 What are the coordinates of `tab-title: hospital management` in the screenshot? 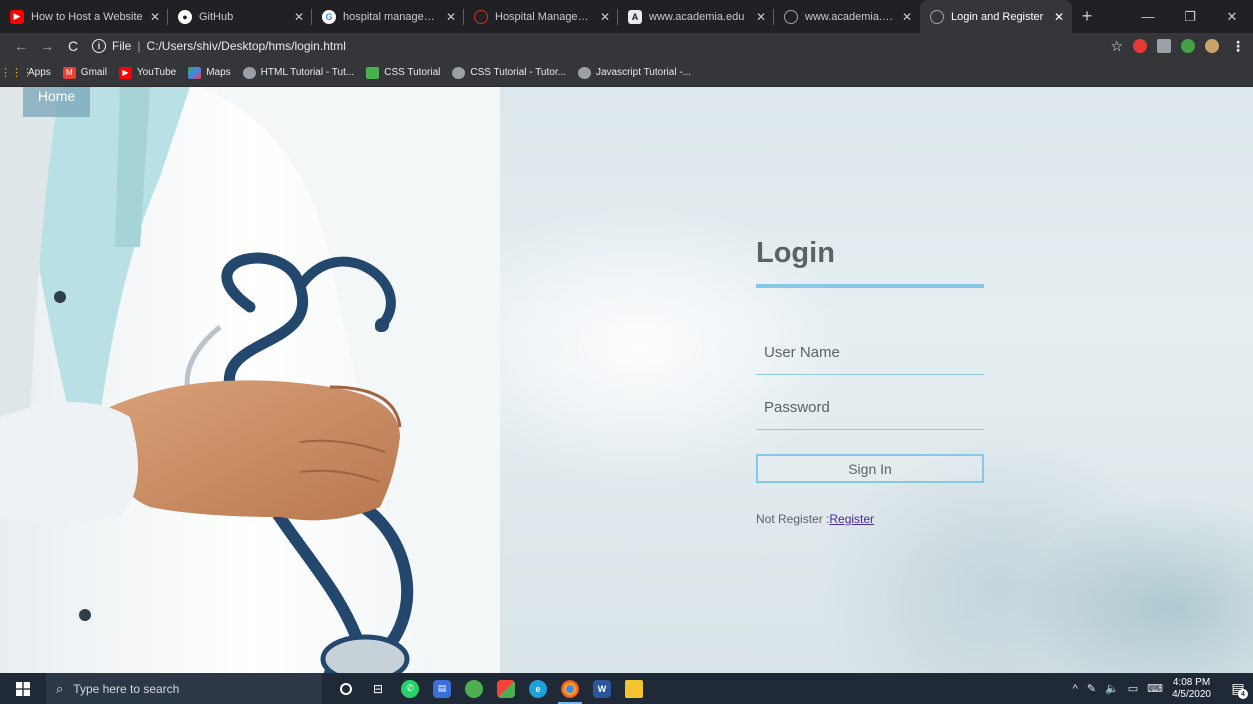 It's located at (391, 16).